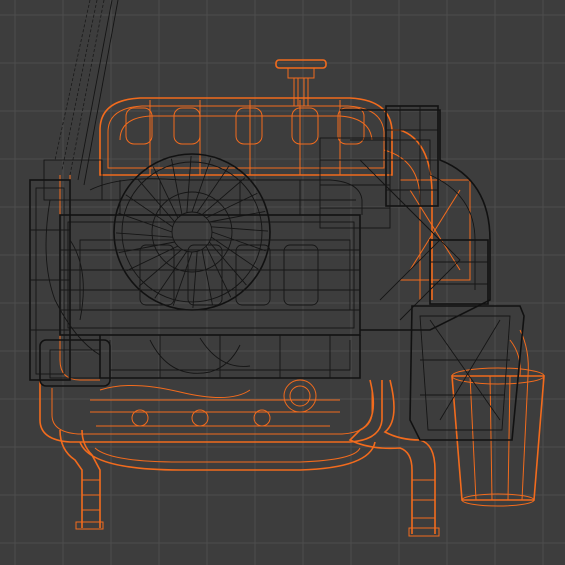 Image resolution: width=565 pixels, height=565 pixels. What do you see at coordinates (86, 93) in the screenshot?
I see `camera-guide-lines` at bounding box center [86, 93].